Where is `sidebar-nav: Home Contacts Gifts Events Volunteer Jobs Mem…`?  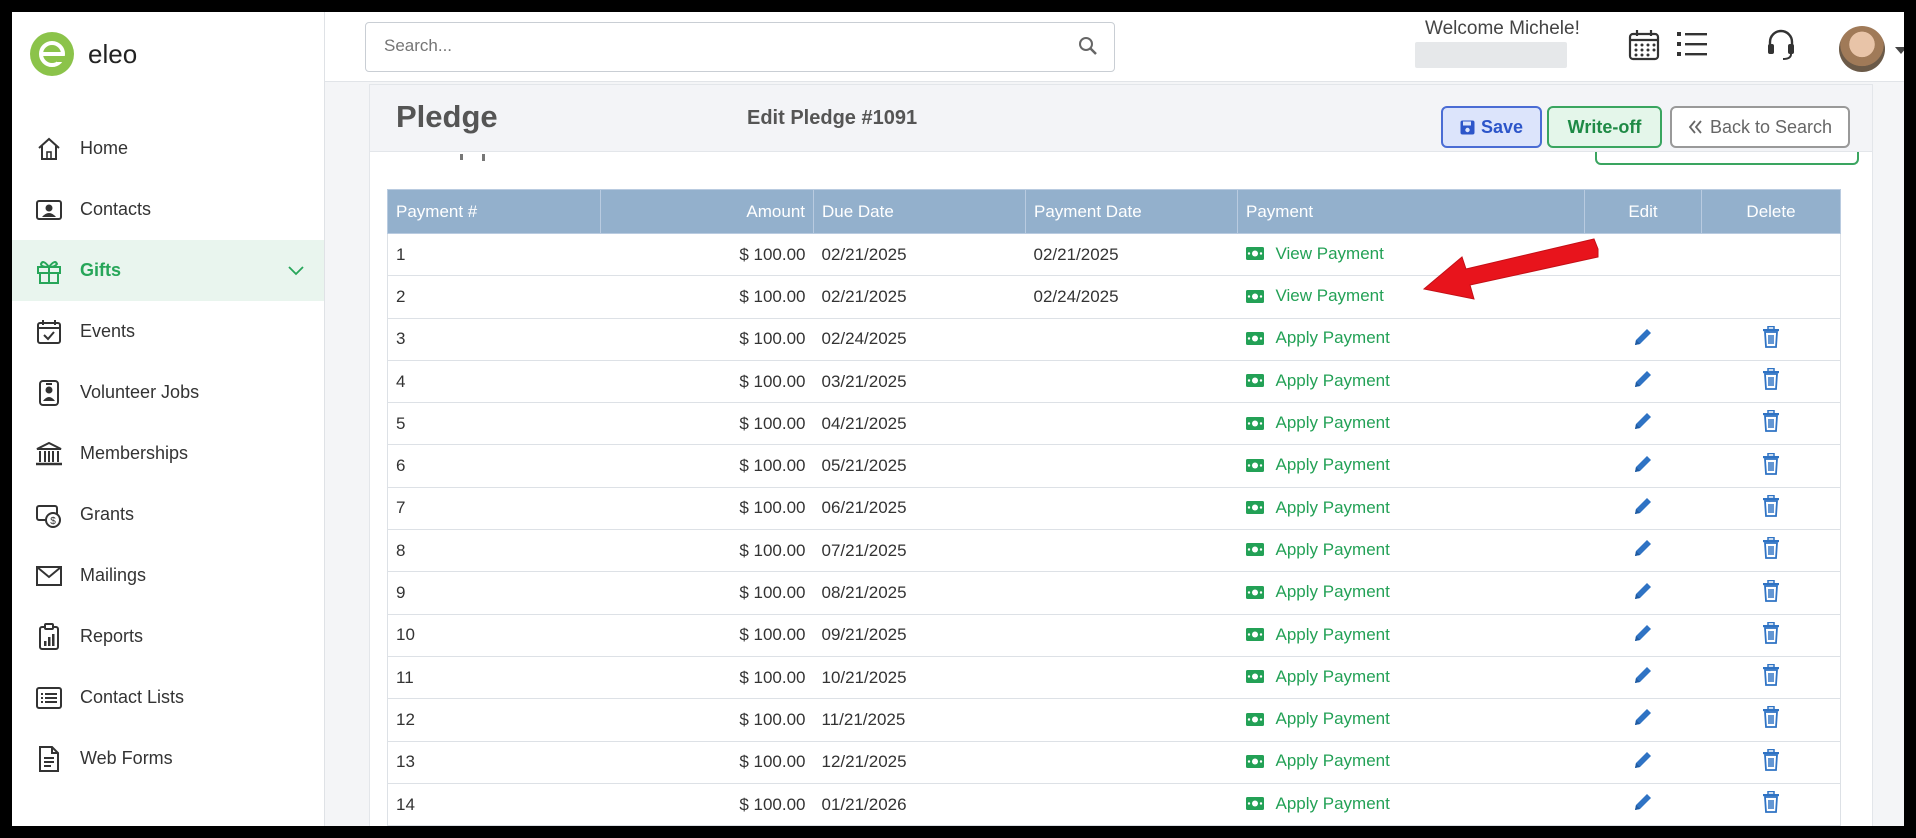
sidebar-nav: Home Contacts Gifts Events Volunteer Jobs Mem… is located at coordinates (168, 453).